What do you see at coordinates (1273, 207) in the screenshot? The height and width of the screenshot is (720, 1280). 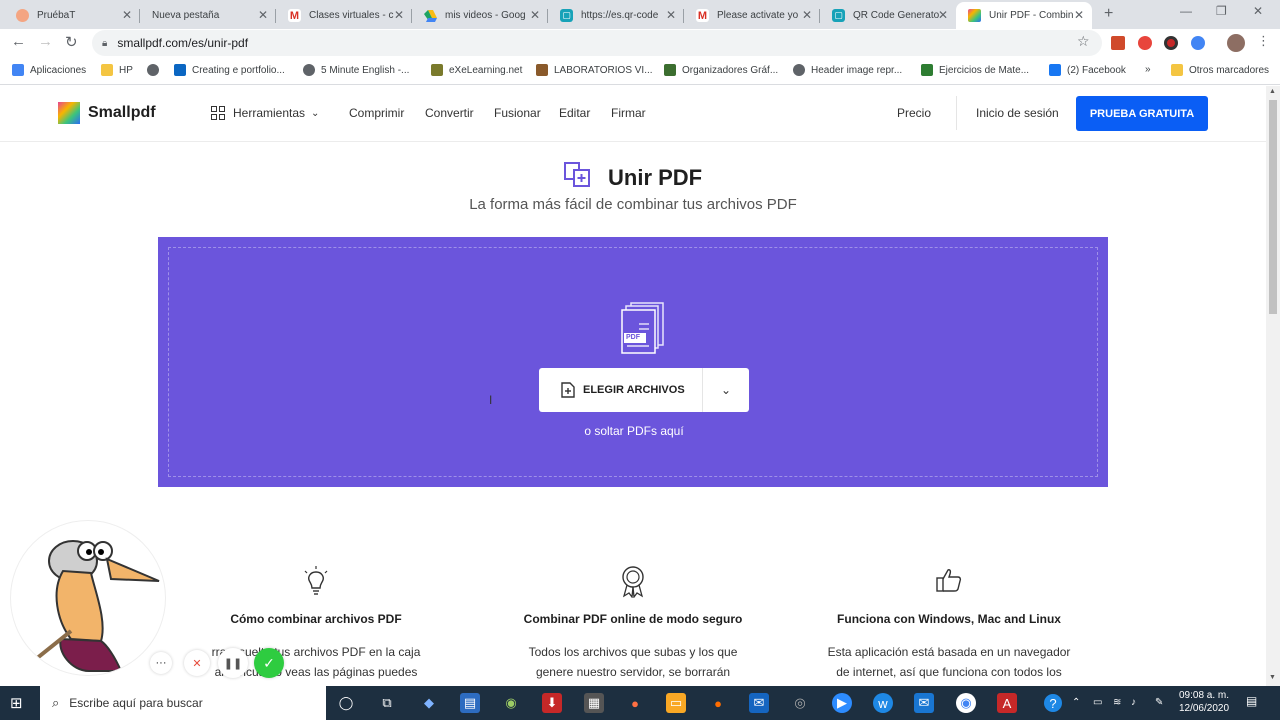 I see `scroll-thumb` at bounding box center [1273, 207].